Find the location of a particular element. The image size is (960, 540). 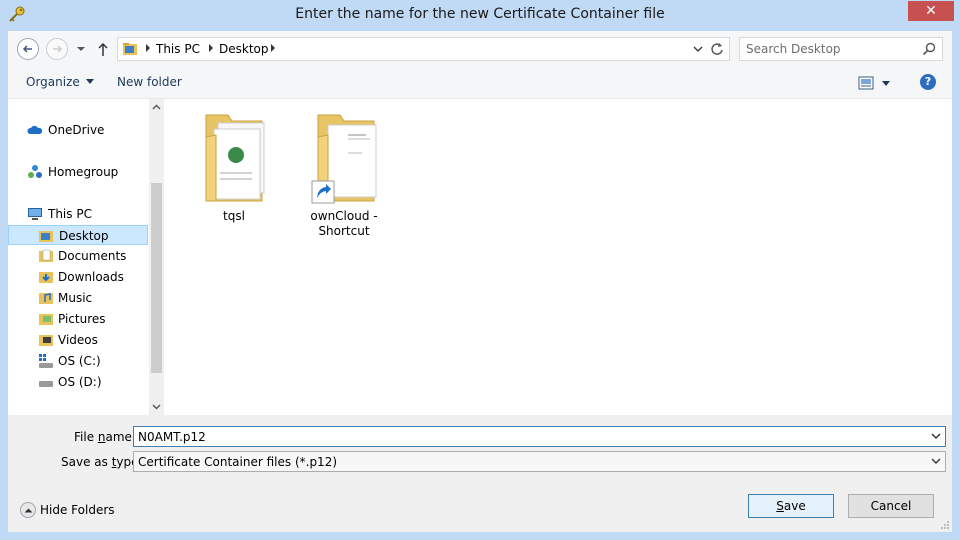

file-name-input is located at coordinates (528, 437).